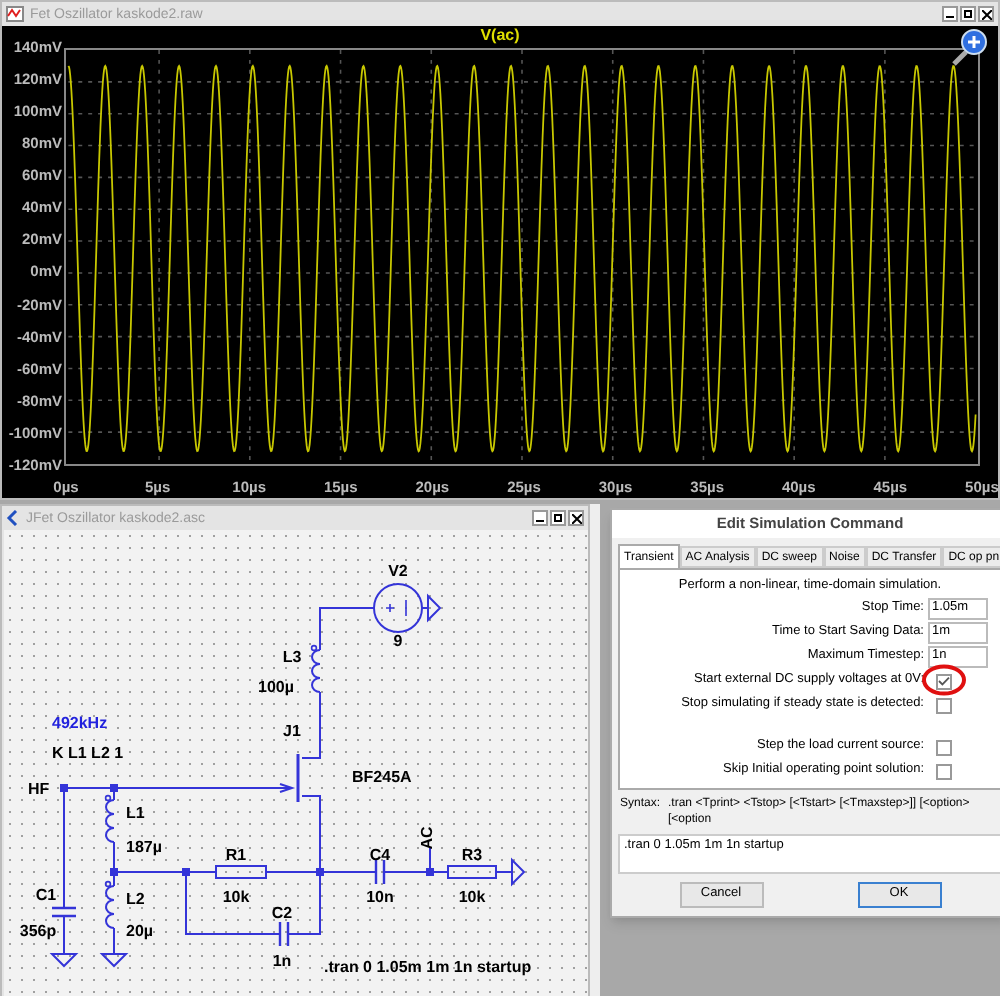 The height and width of the screenshot is (996, 1000). Describe the element at coordinates (289, 778) in the screenshot. I see `jfet-symbol` at that location.